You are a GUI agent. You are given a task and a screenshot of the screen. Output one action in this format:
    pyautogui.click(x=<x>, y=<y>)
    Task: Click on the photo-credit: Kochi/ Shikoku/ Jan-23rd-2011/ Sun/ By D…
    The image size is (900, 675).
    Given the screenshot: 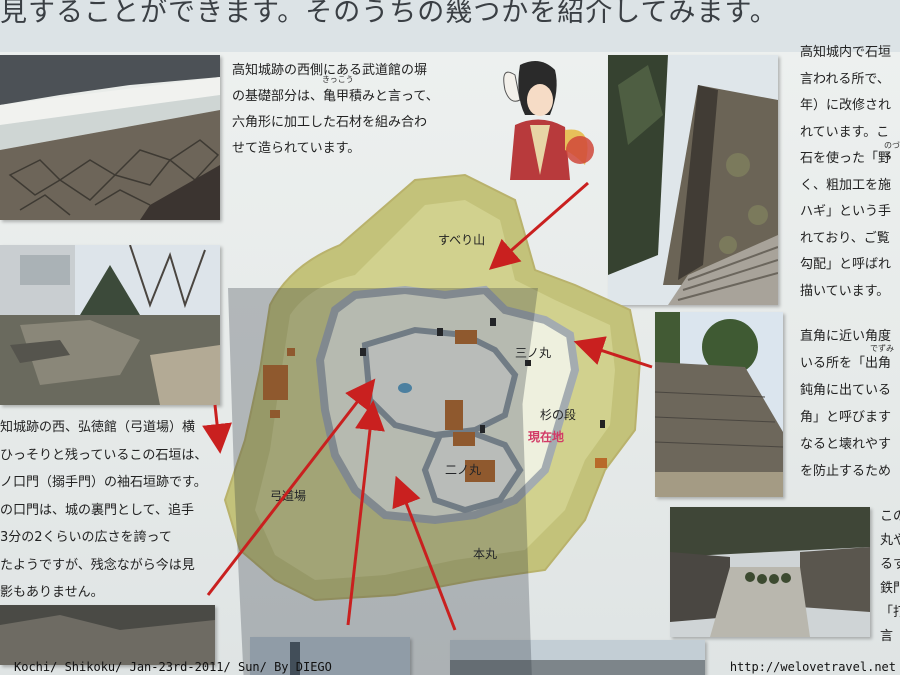 What is the action you would take?
    pyautogui.click(x=173, y=667)
    